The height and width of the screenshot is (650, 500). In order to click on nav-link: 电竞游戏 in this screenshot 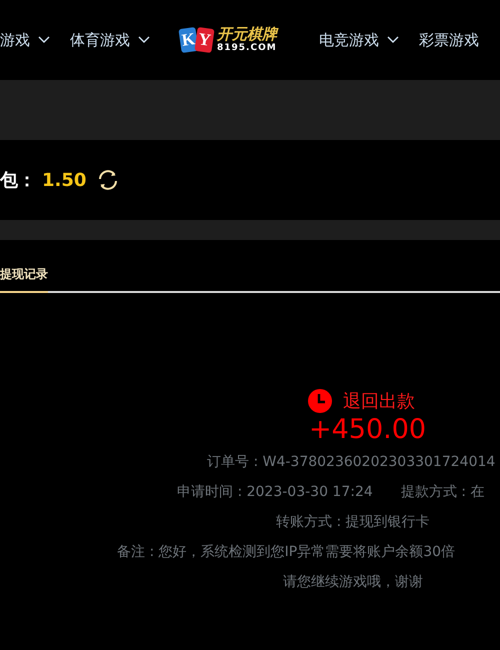, I will do `click(349, 40)`.